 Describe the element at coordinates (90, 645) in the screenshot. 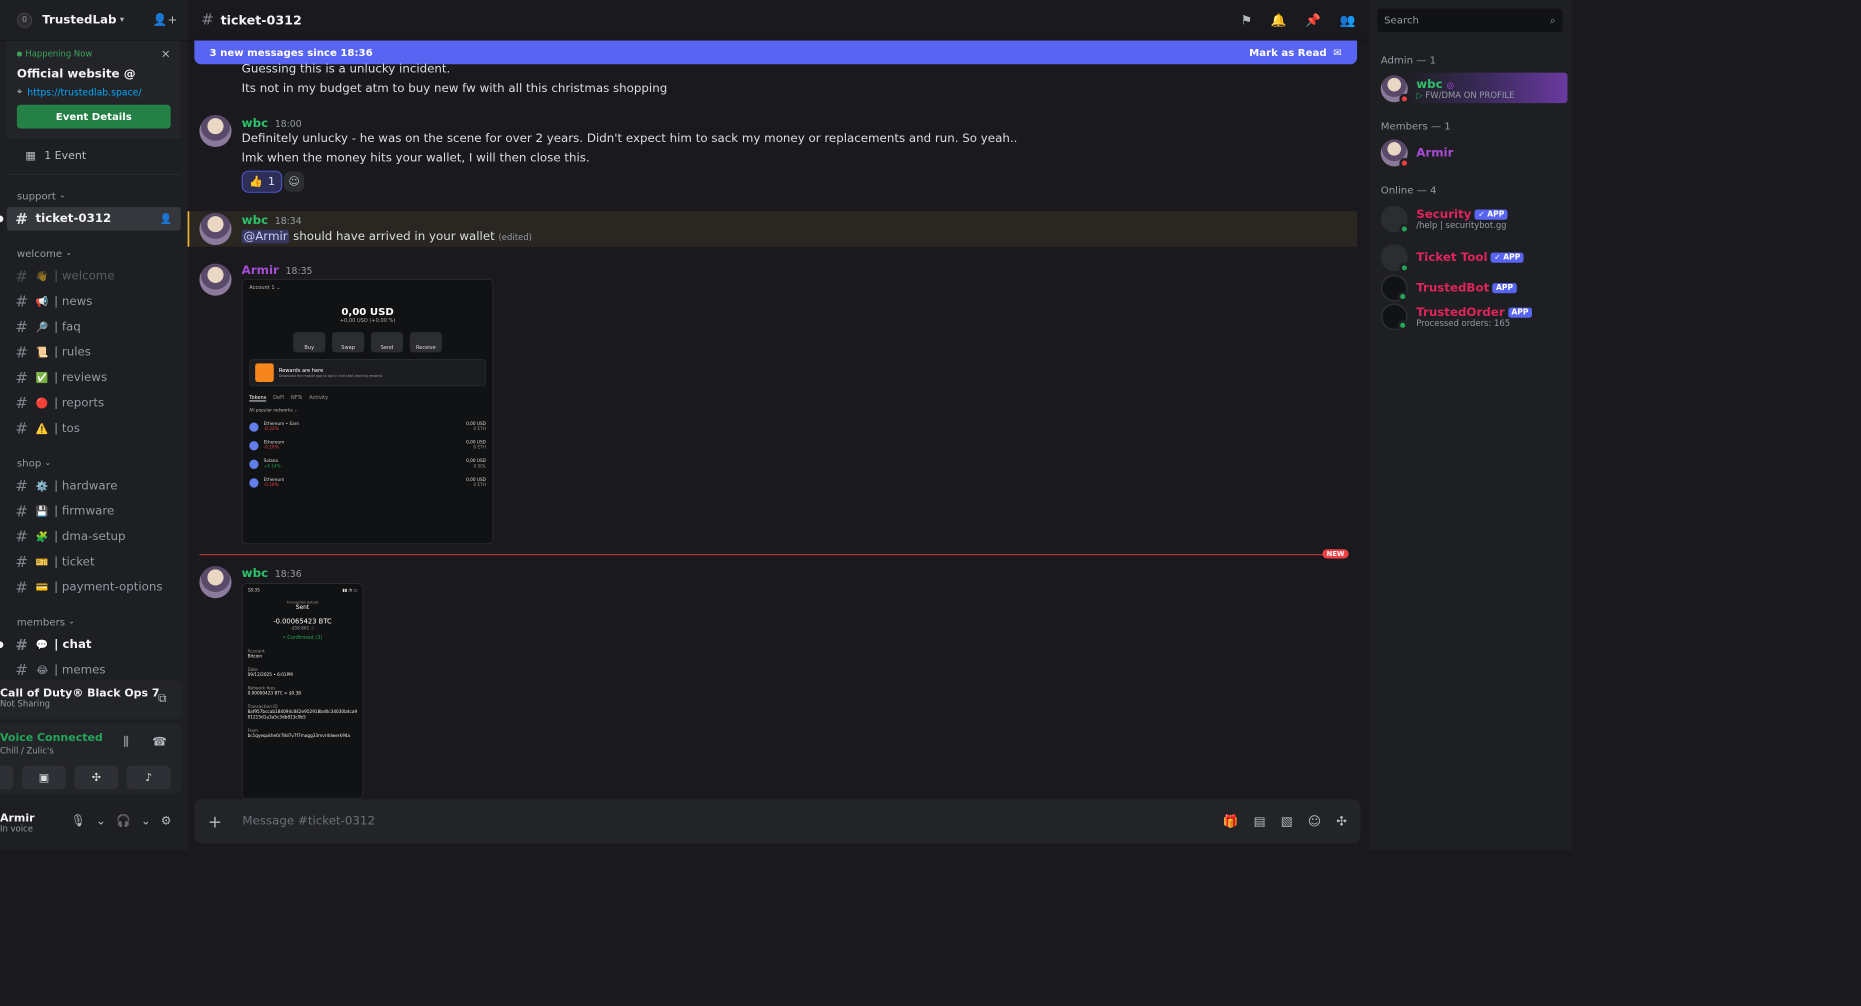

I see `channel-chat: # 💬 | chat` at that location.